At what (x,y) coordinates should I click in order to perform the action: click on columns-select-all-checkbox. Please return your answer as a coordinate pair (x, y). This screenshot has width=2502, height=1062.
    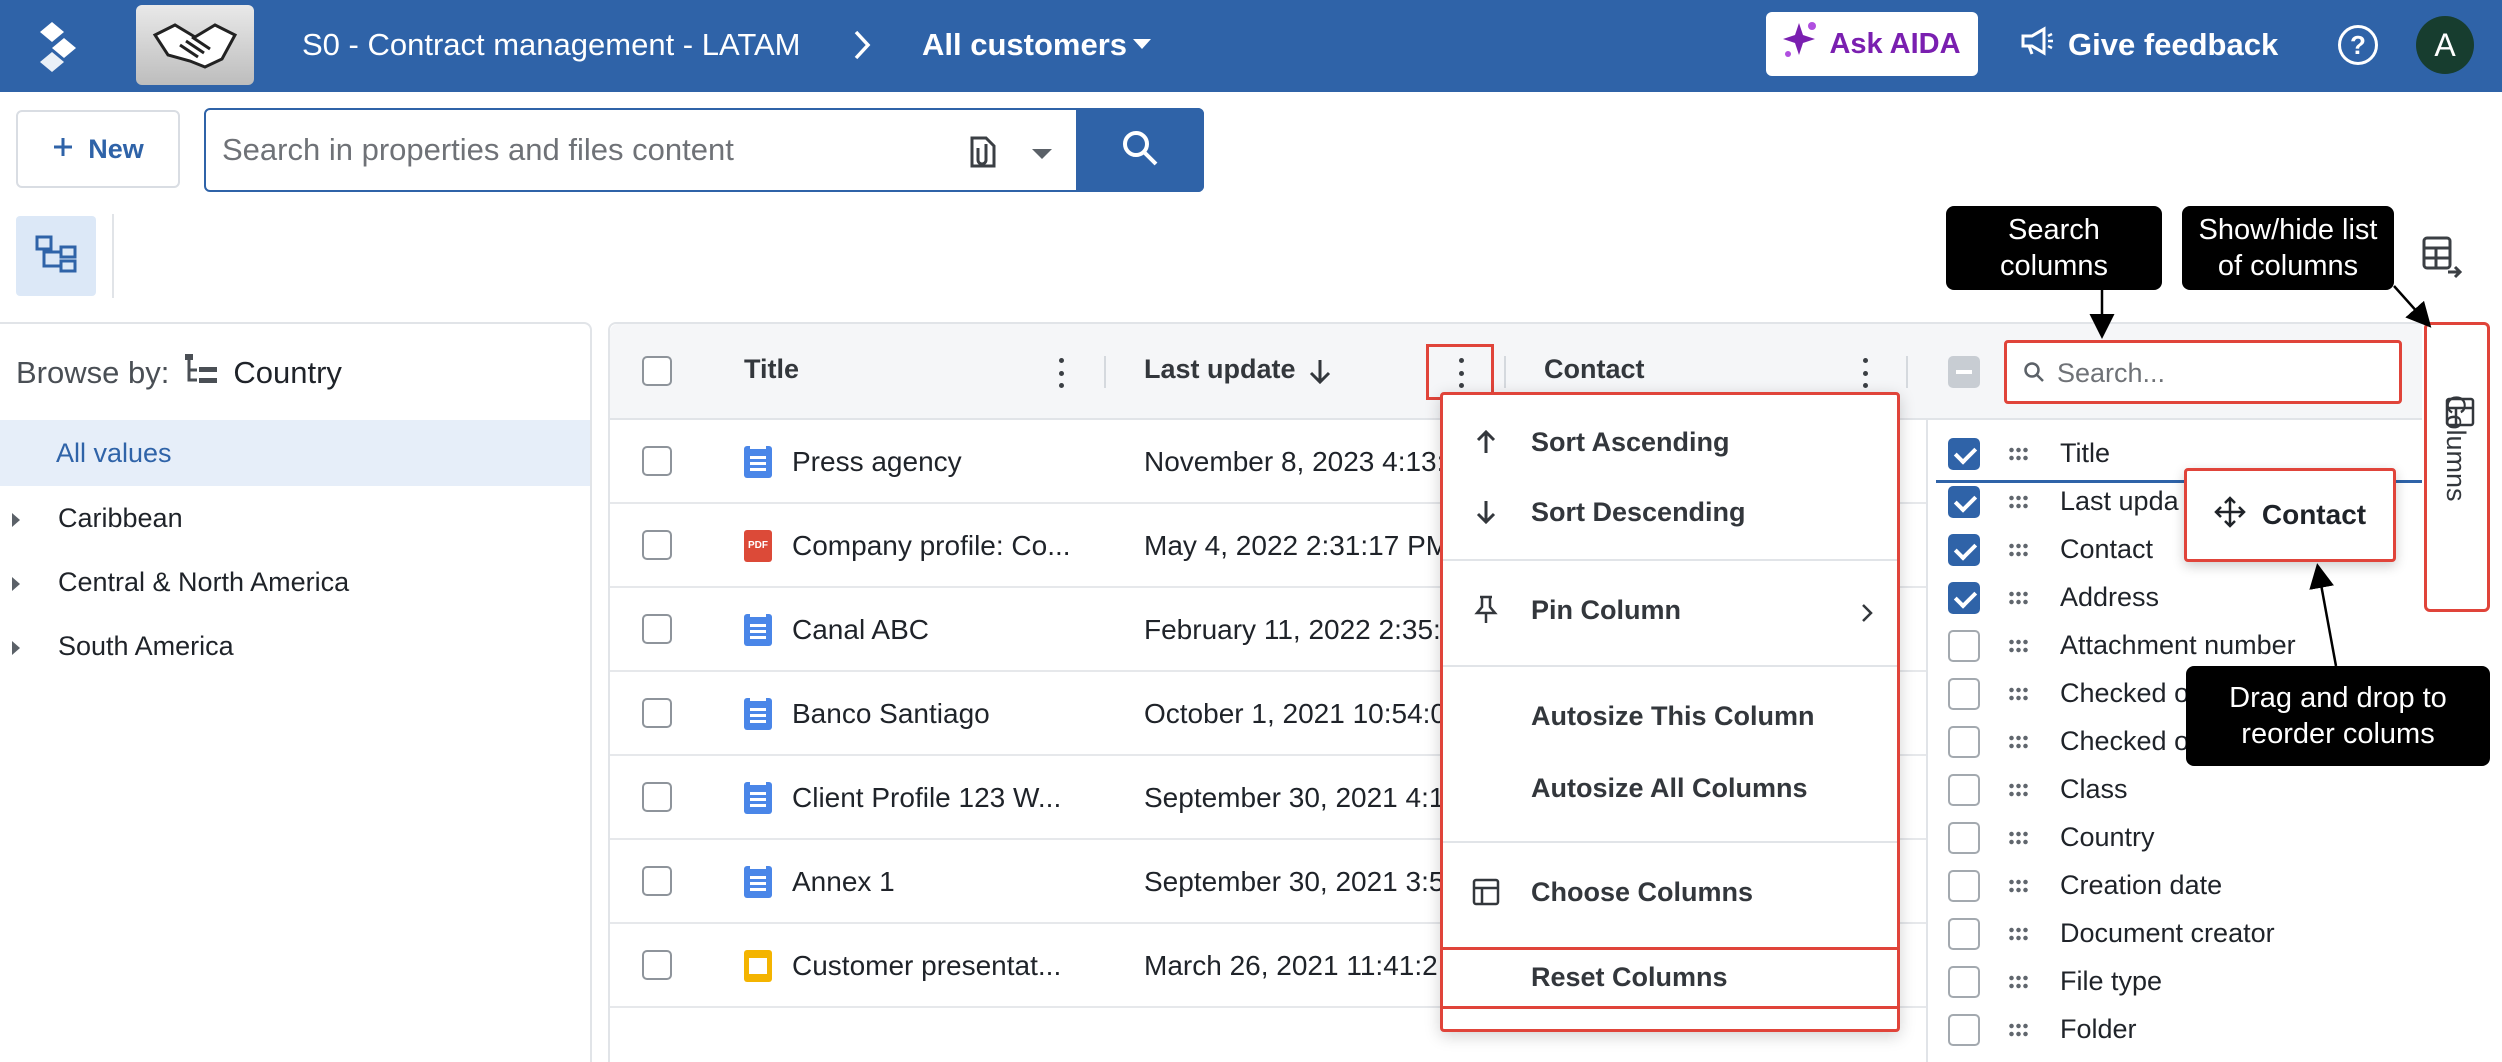
    Looking at the image, I should click on (1964, 372).